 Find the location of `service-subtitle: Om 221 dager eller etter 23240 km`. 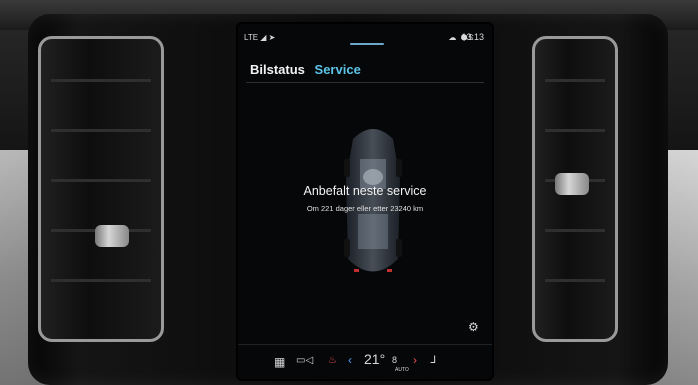

service-subtitle: Om 221 dager eller etter 23240 km is located at coordinates (365, 208).